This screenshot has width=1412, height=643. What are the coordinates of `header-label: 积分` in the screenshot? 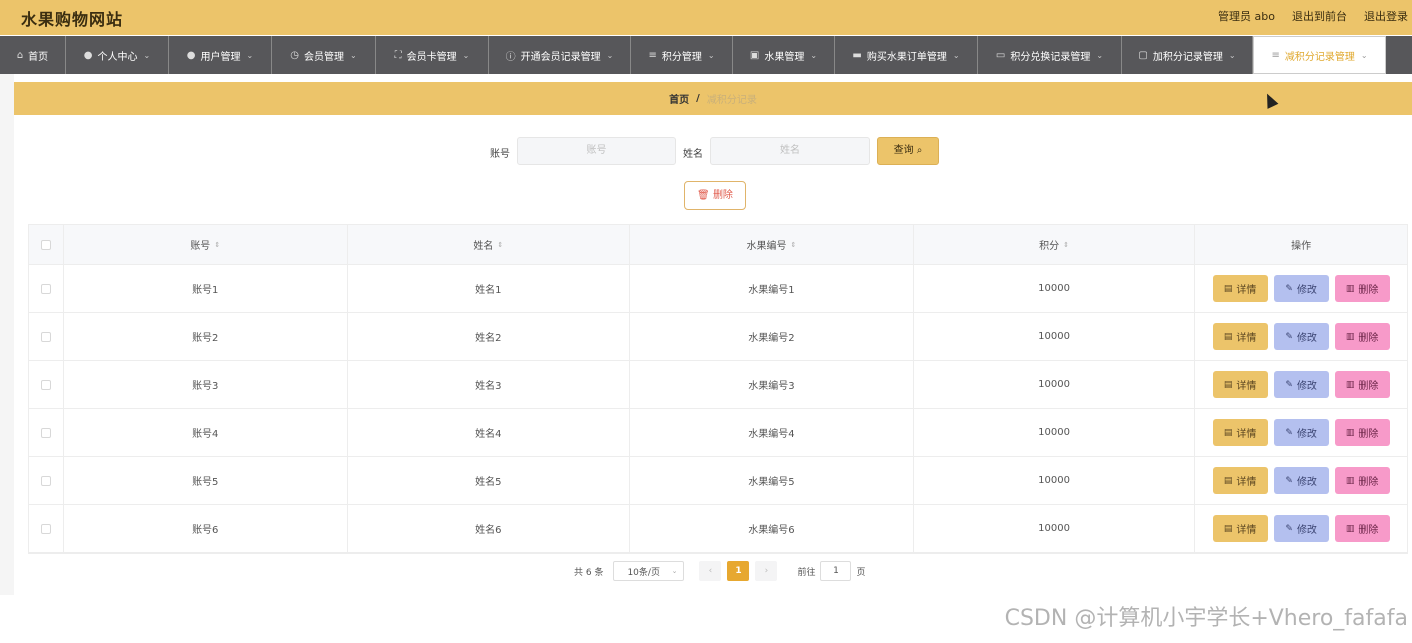 It's located at (1049, 246).